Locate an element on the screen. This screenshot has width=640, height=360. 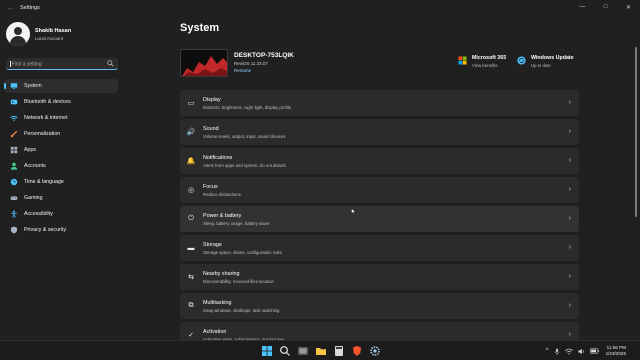
sidebar-item-label: Time & language is located at coordinates (44, 182).